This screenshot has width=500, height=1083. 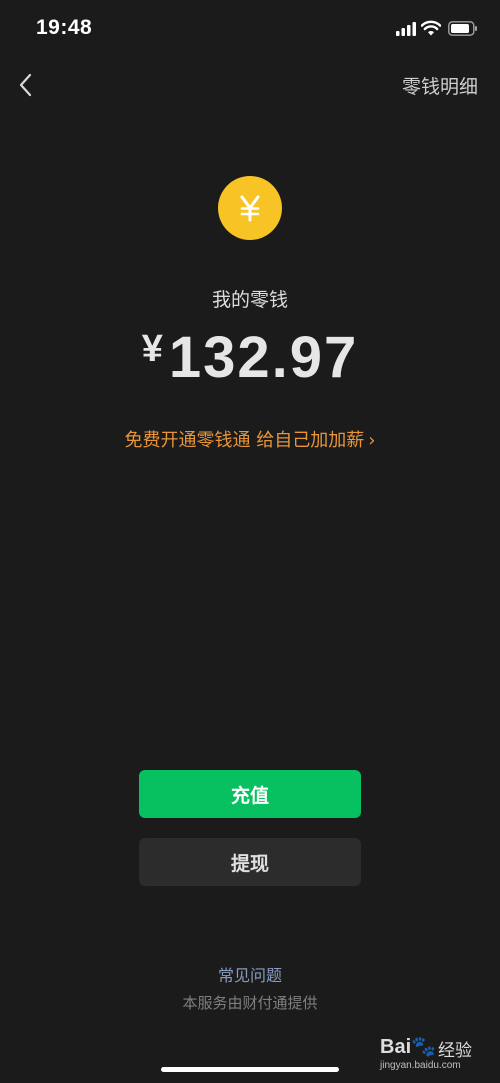 I want to click on balance-title: 我的零钱, so click(x=249, y=300).